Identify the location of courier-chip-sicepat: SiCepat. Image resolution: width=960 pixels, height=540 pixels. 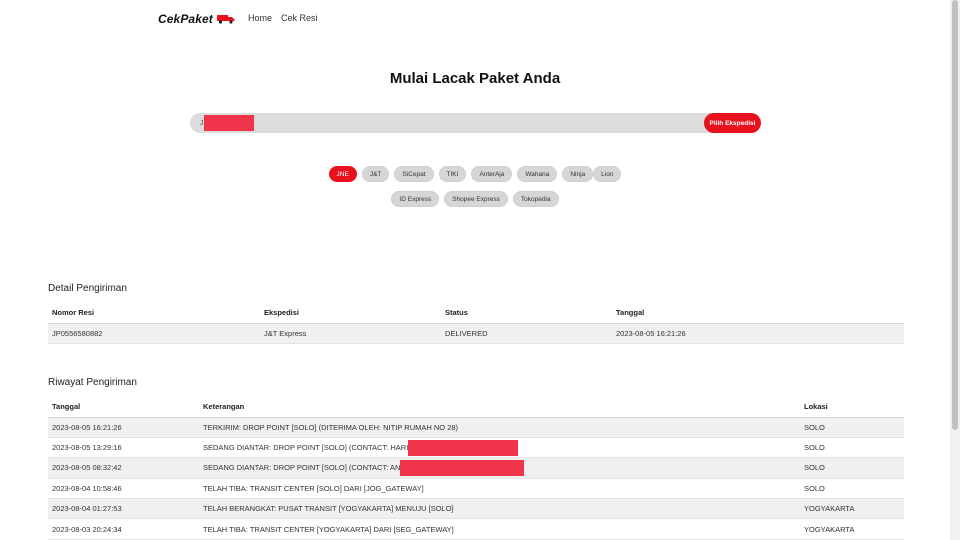
(414, 174).